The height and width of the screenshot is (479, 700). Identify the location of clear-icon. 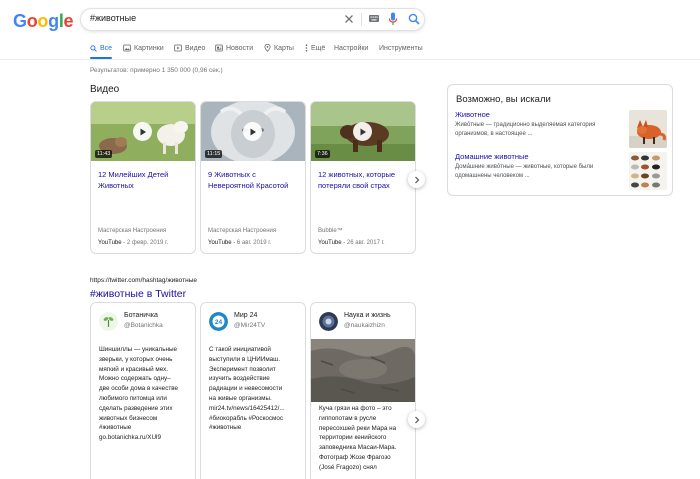
(349, 19).